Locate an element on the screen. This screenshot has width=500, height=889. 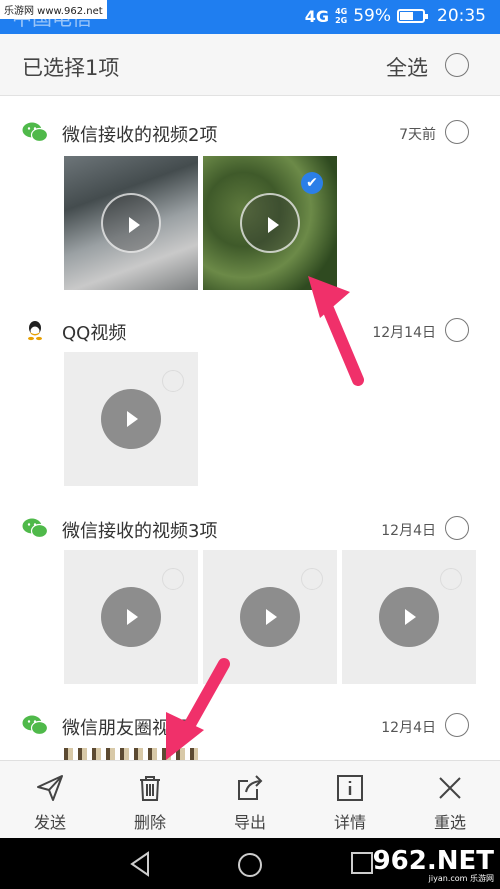
qq-icon is located at coordinates (35, 331).